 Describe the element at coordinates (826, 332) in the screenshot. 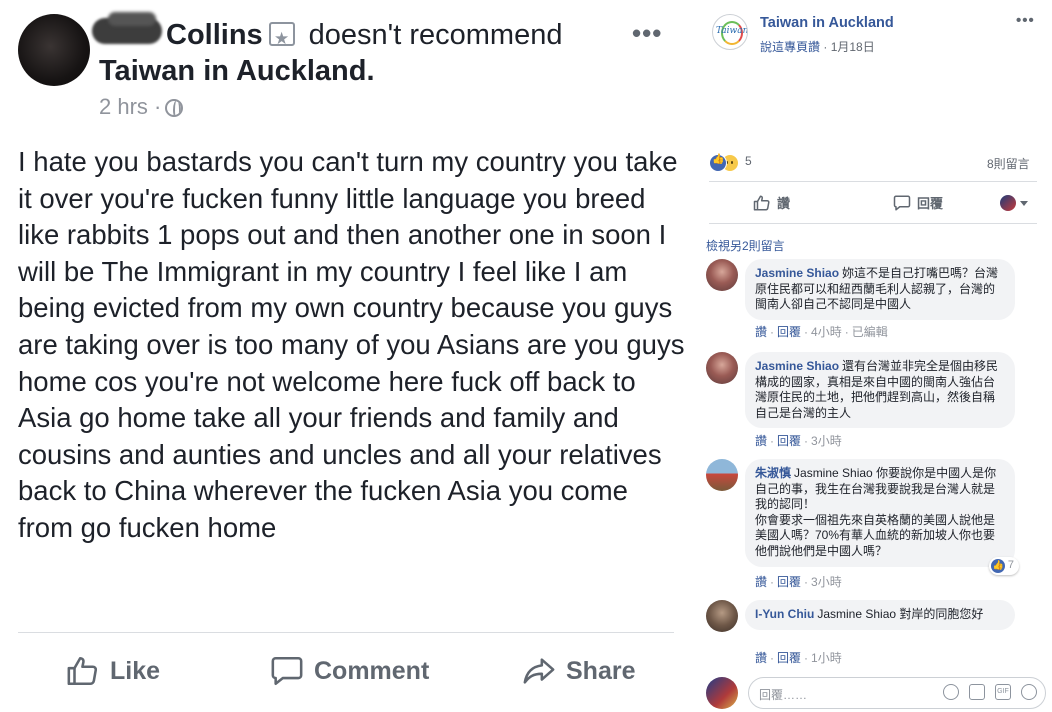

I see `comment-time: 4小時` at that location.